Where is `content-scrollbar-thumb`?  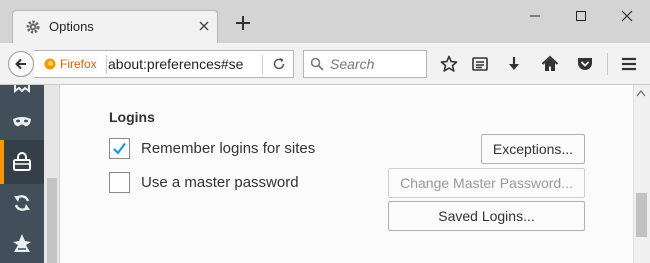
content-scrollbar-thumb is located at coordinates (641, 215).